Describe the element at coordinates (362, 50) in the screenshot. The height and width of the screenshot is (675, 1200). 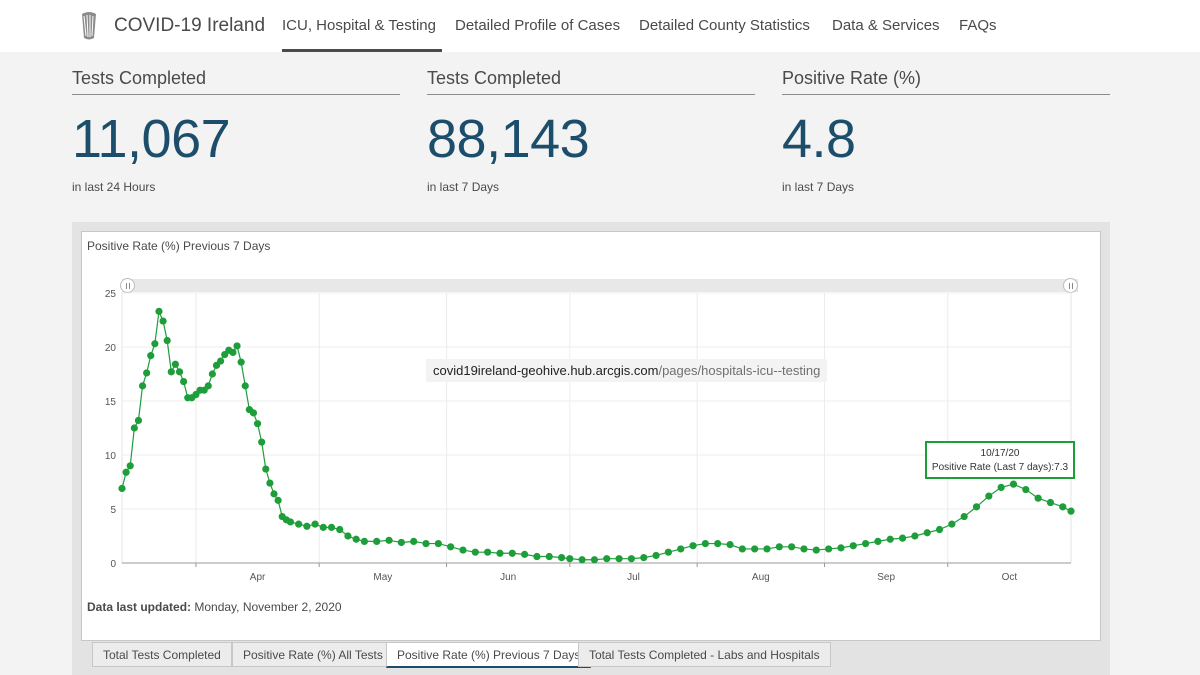
I see `active-nav-indicator` at that location.